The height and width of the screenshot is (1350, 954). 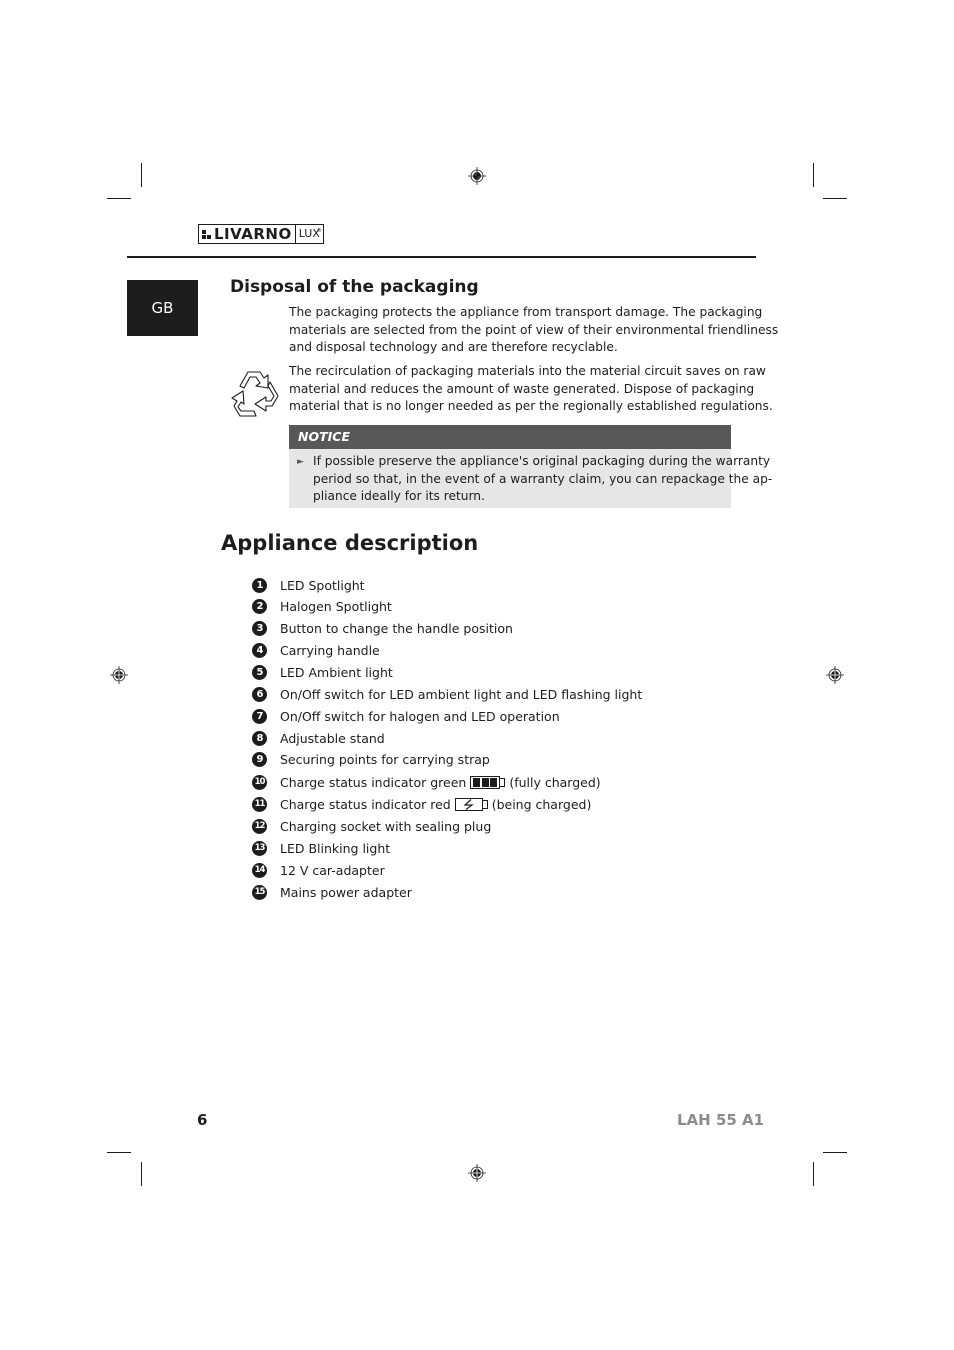 I want to click on part-number-badge: 7, so click(x=259, y=716).